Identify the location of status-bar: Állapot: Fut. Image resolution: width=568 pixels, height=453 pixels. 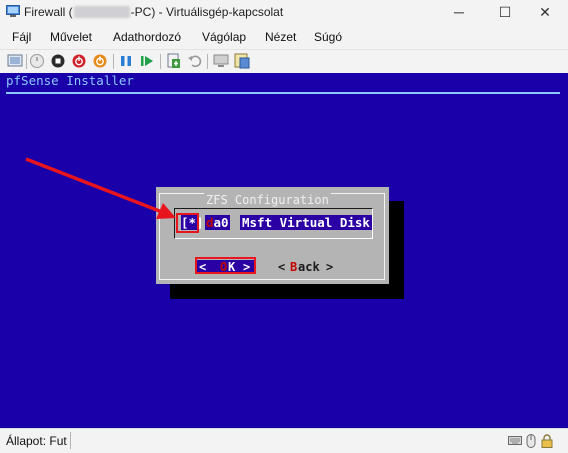
(284, 440).